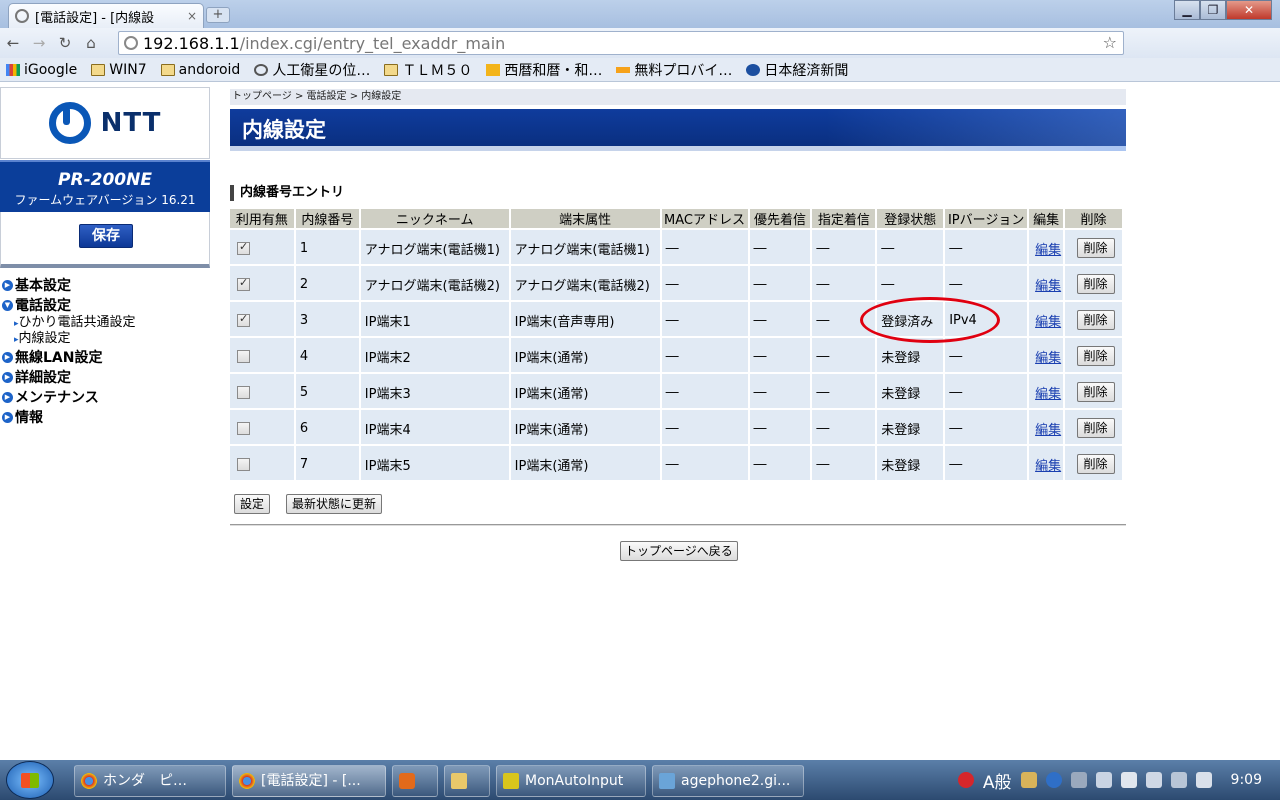 The image size is (1280, 800). I want to click on sidebar-item-info: ▶ 情報, so click(105, 417).